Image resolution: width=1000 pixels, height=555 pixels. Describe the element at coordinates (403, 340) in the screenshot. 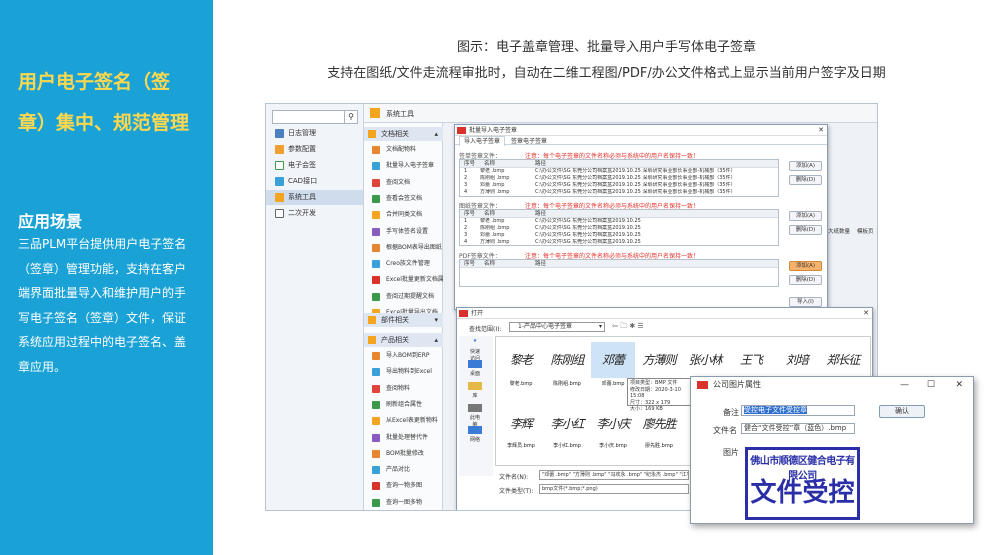

I see `menu-group-products: 产品相关 ▴` at that location.